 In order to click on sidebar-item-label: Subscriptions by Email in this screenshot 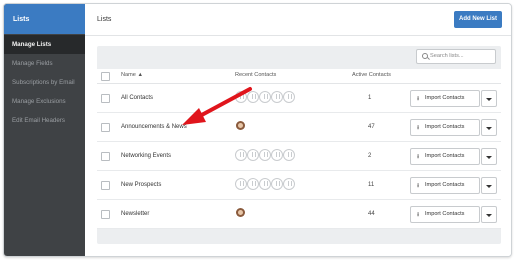, I will do `click(43, 82)`.